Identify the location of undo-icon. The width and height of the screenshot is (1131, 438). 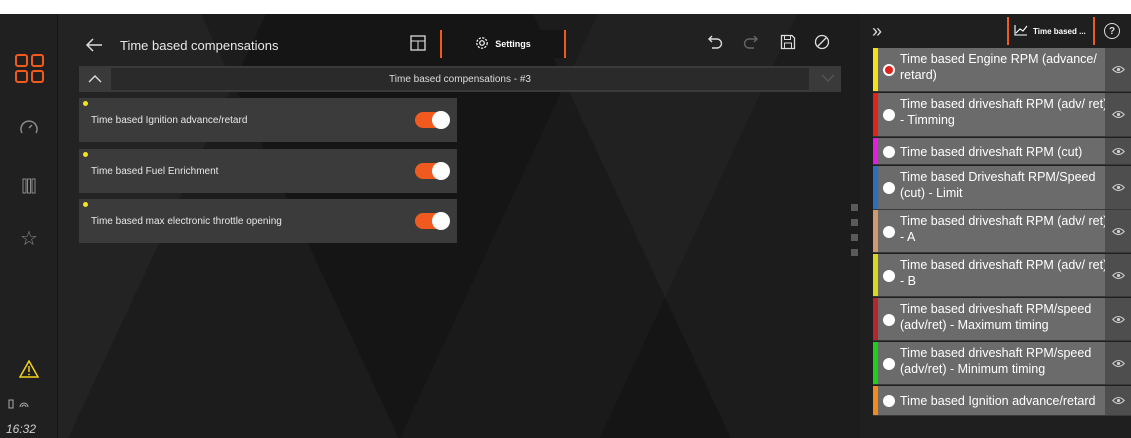
(715, 44).